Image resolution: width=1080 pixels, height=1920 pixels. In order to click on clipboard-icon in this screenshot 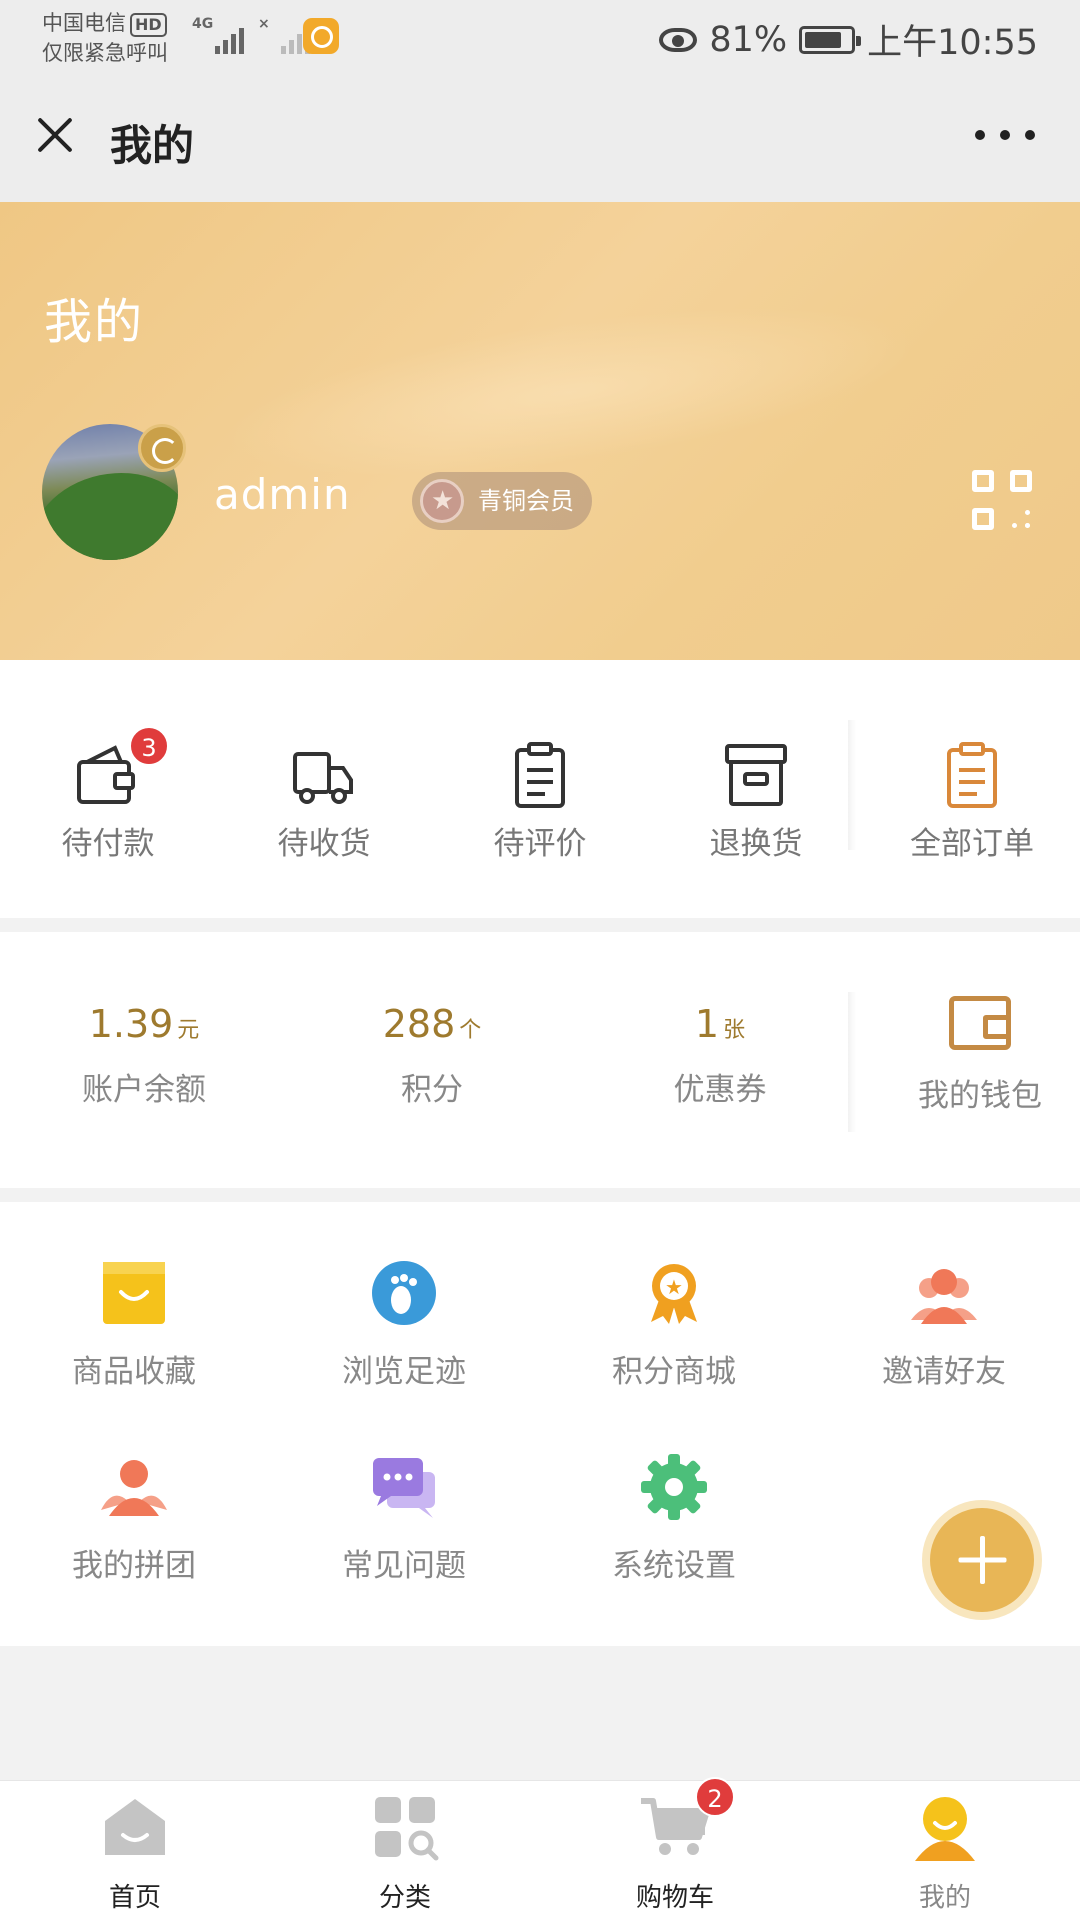, I will do `click(540, 775)`.